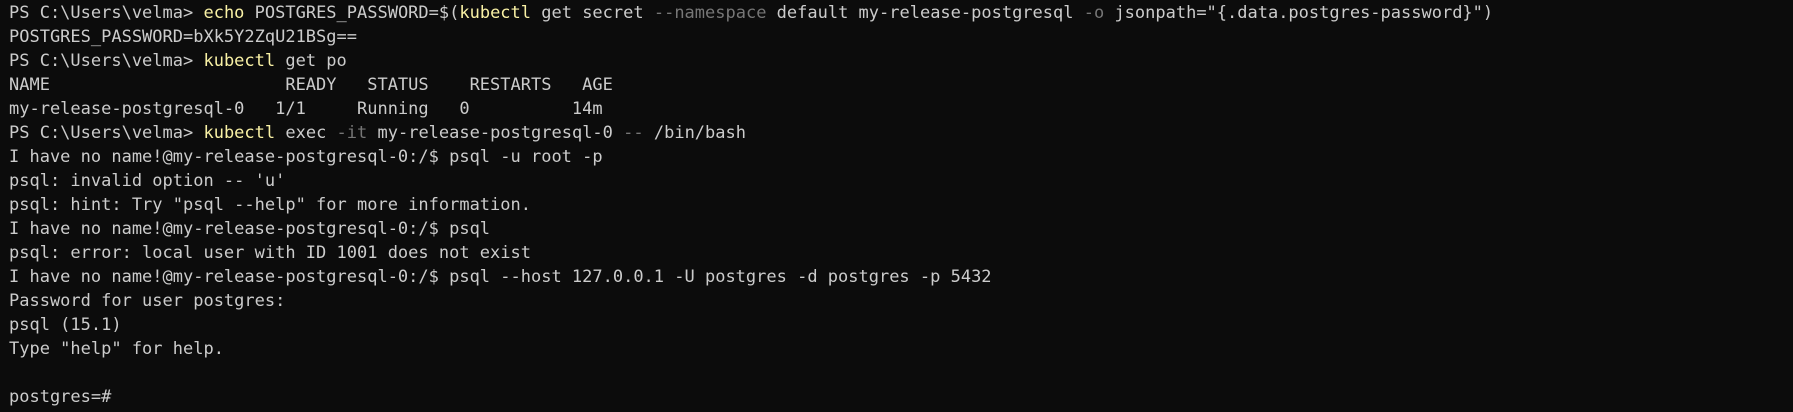  I want to click on output-text: psql: invalid option -- 'u', so click(147, 181).